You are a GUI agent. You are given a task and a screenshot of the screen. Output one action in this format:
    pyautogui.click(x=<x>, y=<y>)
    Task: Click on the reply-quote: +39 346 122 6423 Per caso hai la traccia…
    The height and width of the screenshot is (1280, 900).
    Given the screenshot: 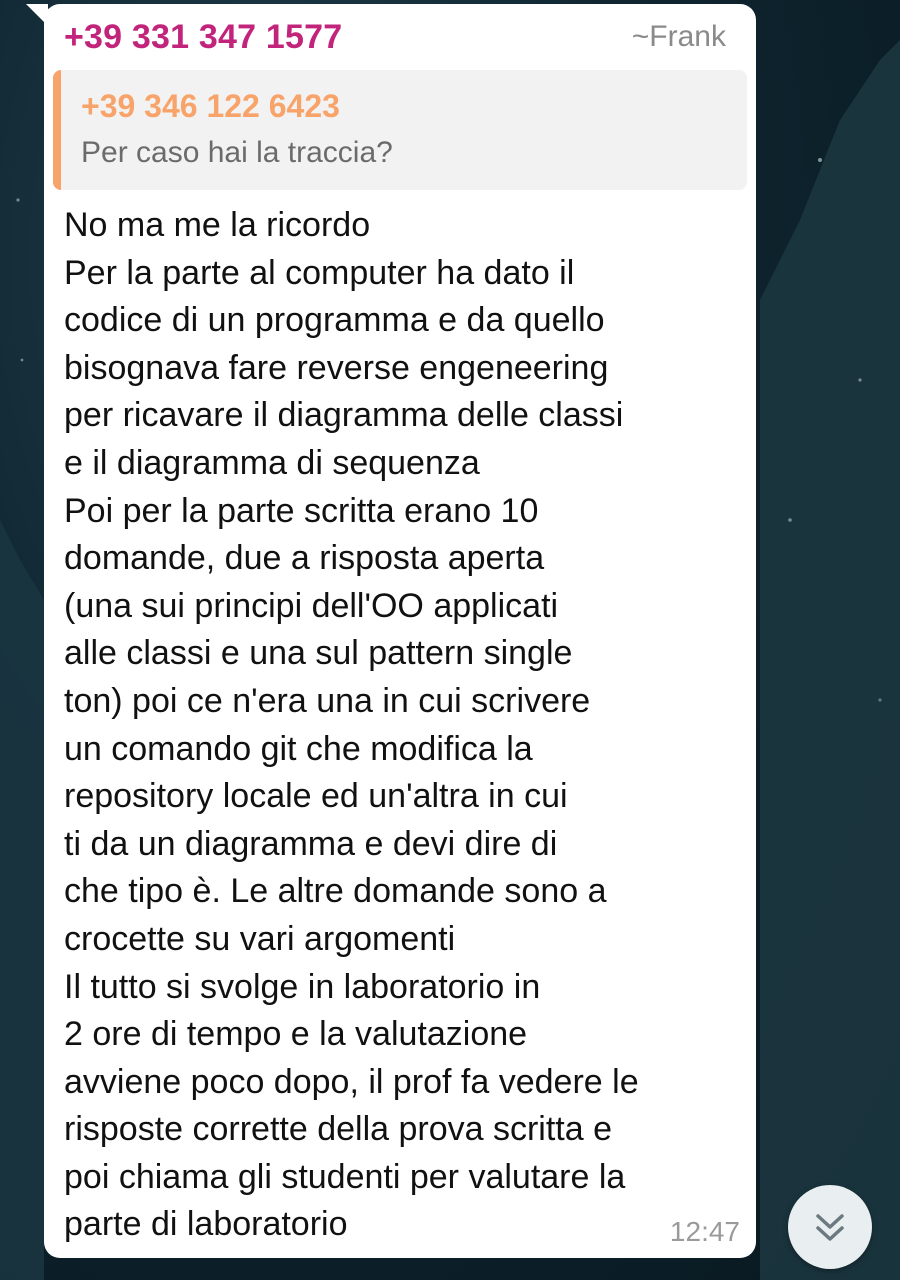 What is the action you would take?
    pyautogui.click(x=400, y=130)
    